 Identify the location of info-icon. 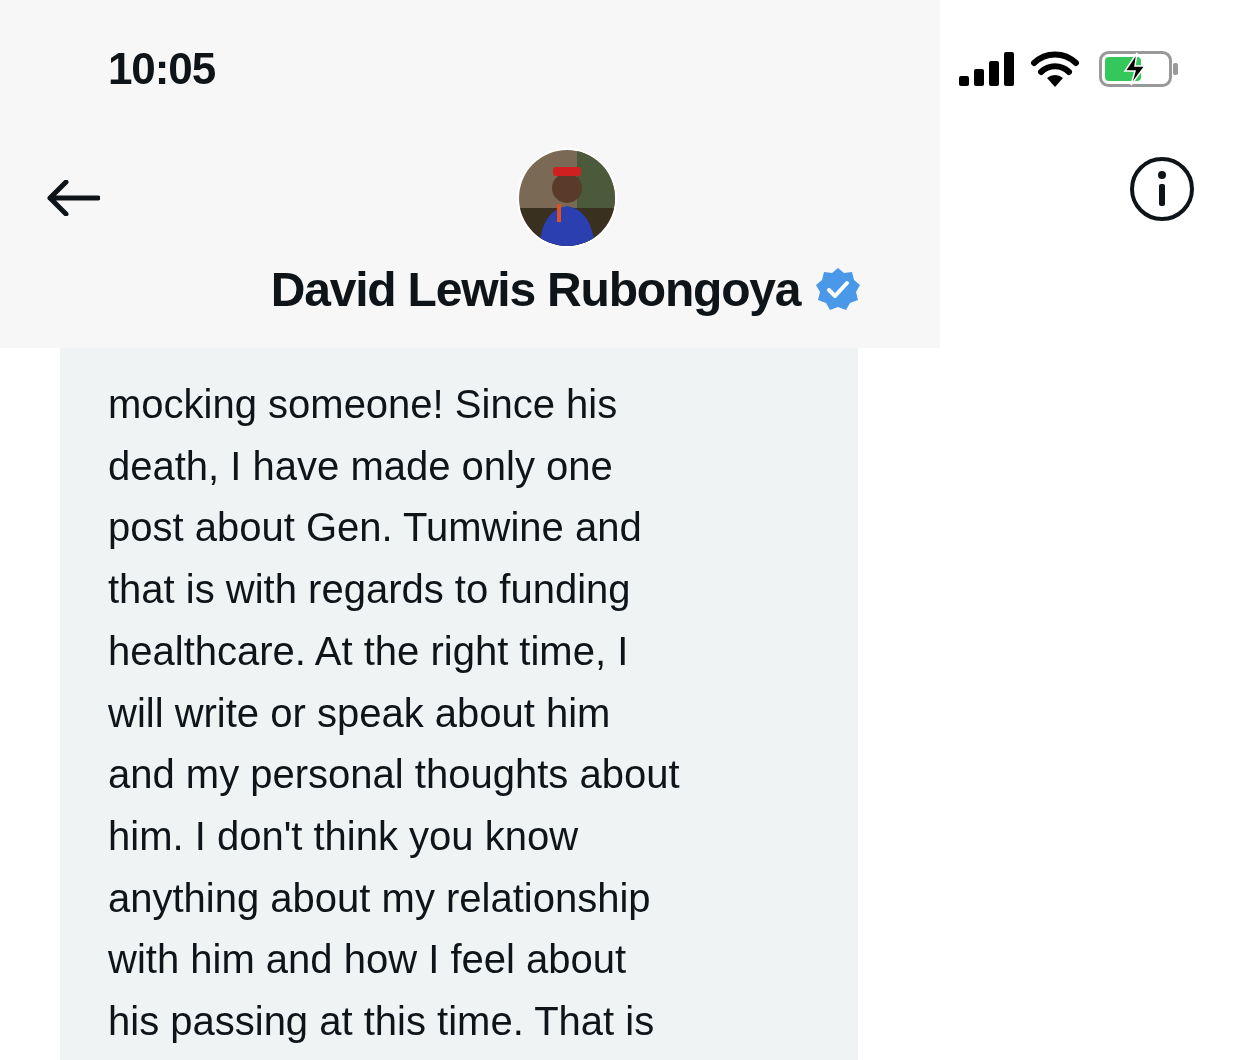
(1162, 189).